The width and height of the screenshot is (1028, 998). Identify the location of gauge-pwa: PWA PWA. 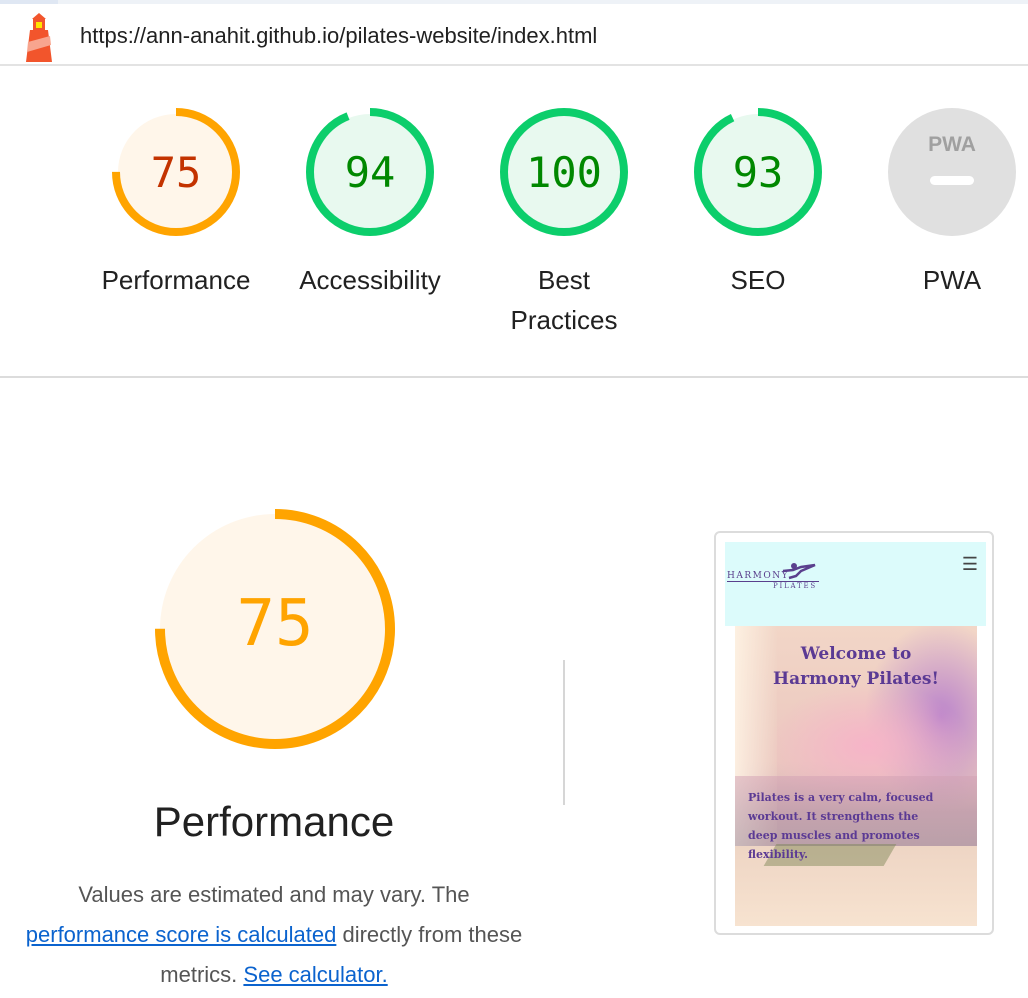
(942, 203).